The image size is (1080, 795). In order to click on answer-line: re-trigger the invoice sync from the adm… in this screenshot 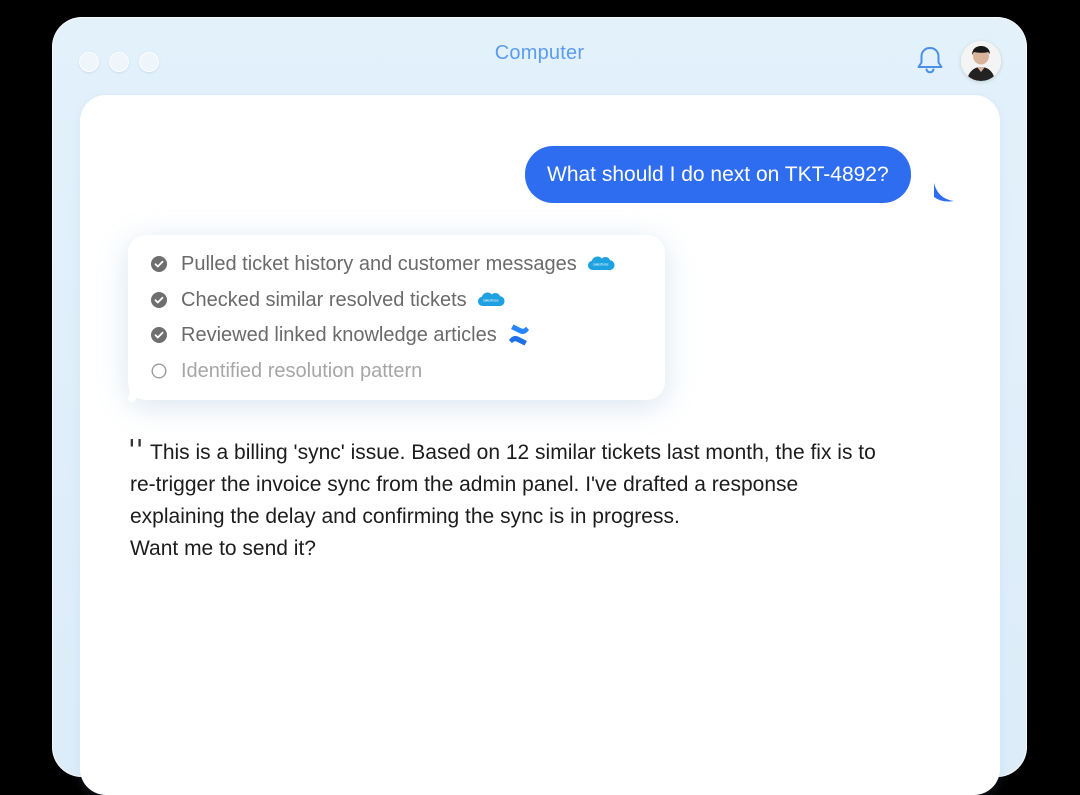, I will do `click(464, 484)`.